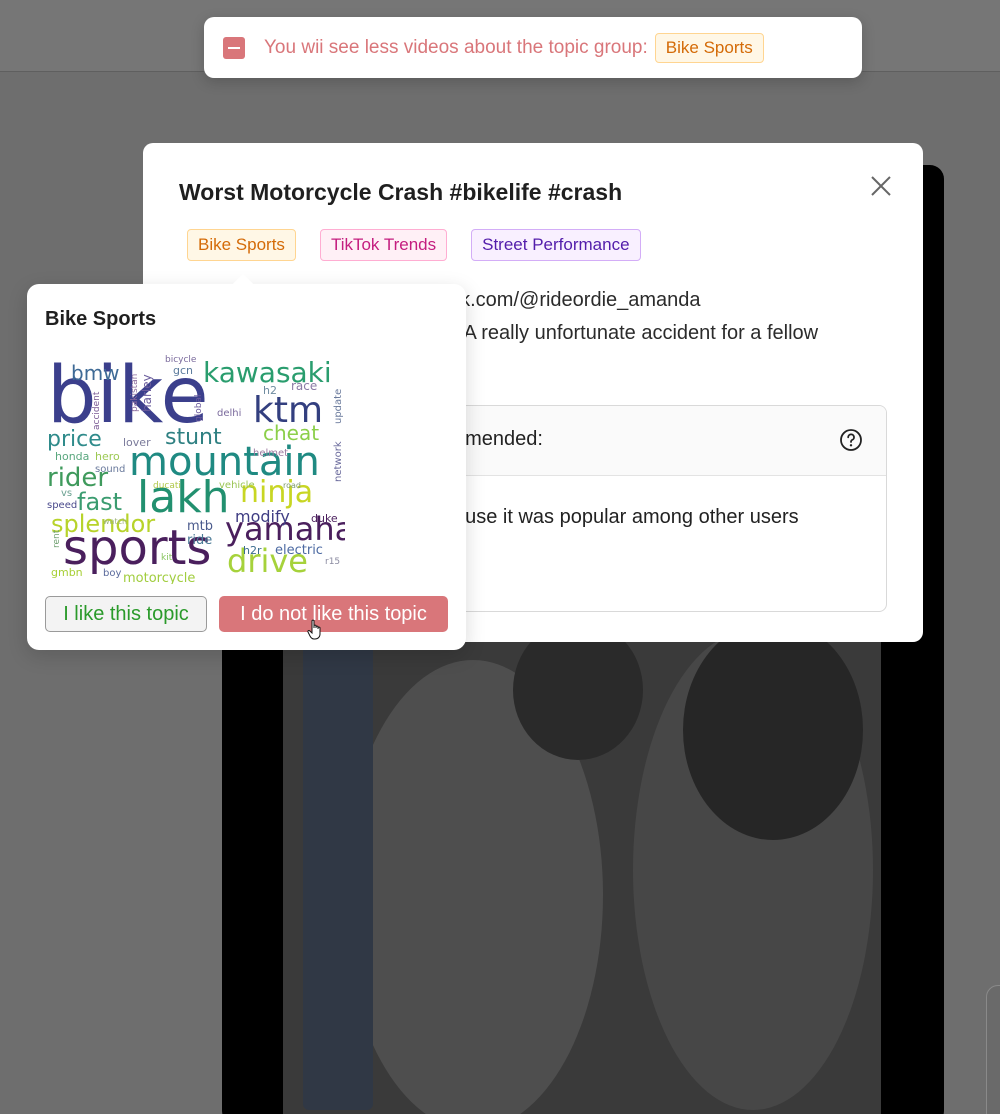 The height and width of the screenshot is (1114, 1000). What do you see at coordinates (199, 408) in the screenshot?
I see `wordcloud-word: global` at bounding box center [199, 408].